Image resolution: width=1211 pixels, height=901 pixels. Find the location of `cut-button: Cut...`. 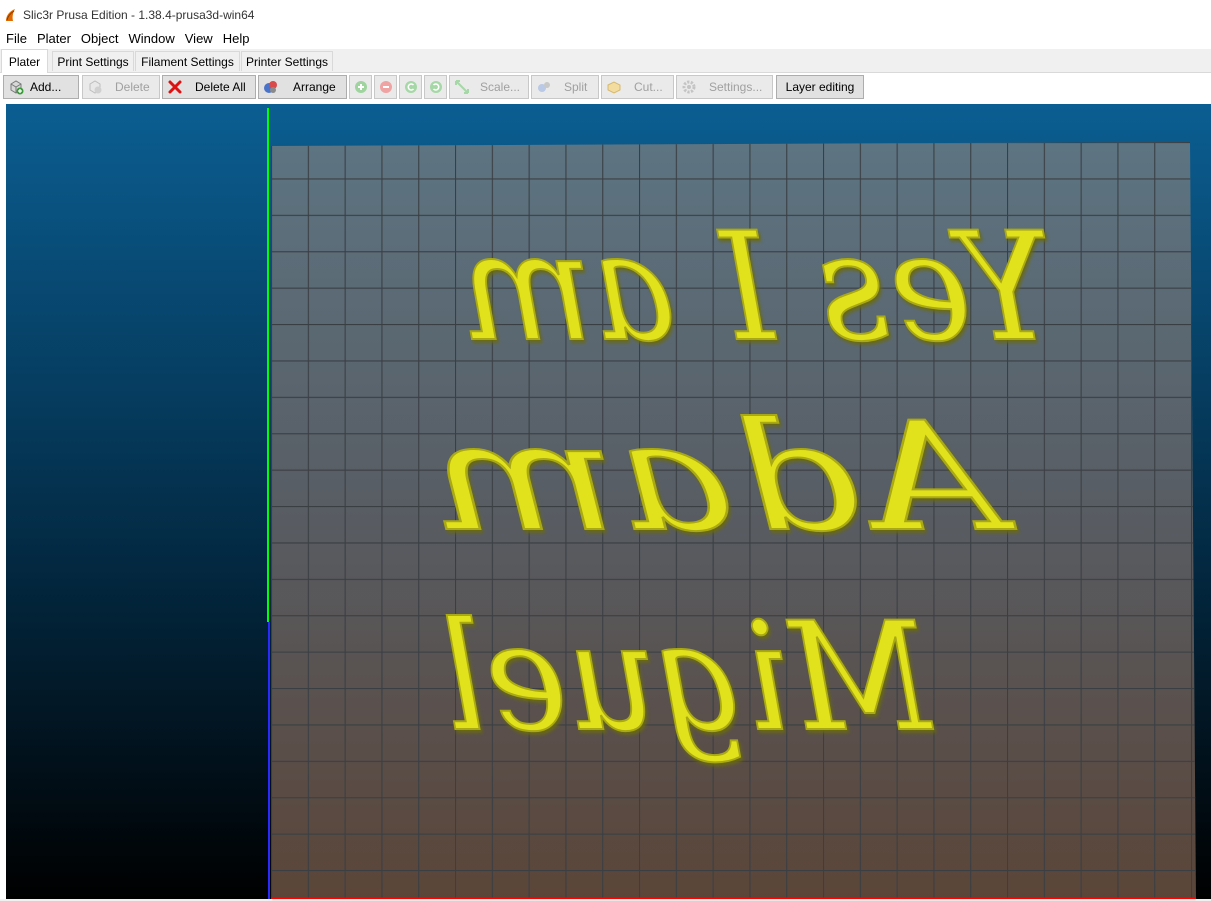

cut-button: Cut... is located at coordinates (637, 87).